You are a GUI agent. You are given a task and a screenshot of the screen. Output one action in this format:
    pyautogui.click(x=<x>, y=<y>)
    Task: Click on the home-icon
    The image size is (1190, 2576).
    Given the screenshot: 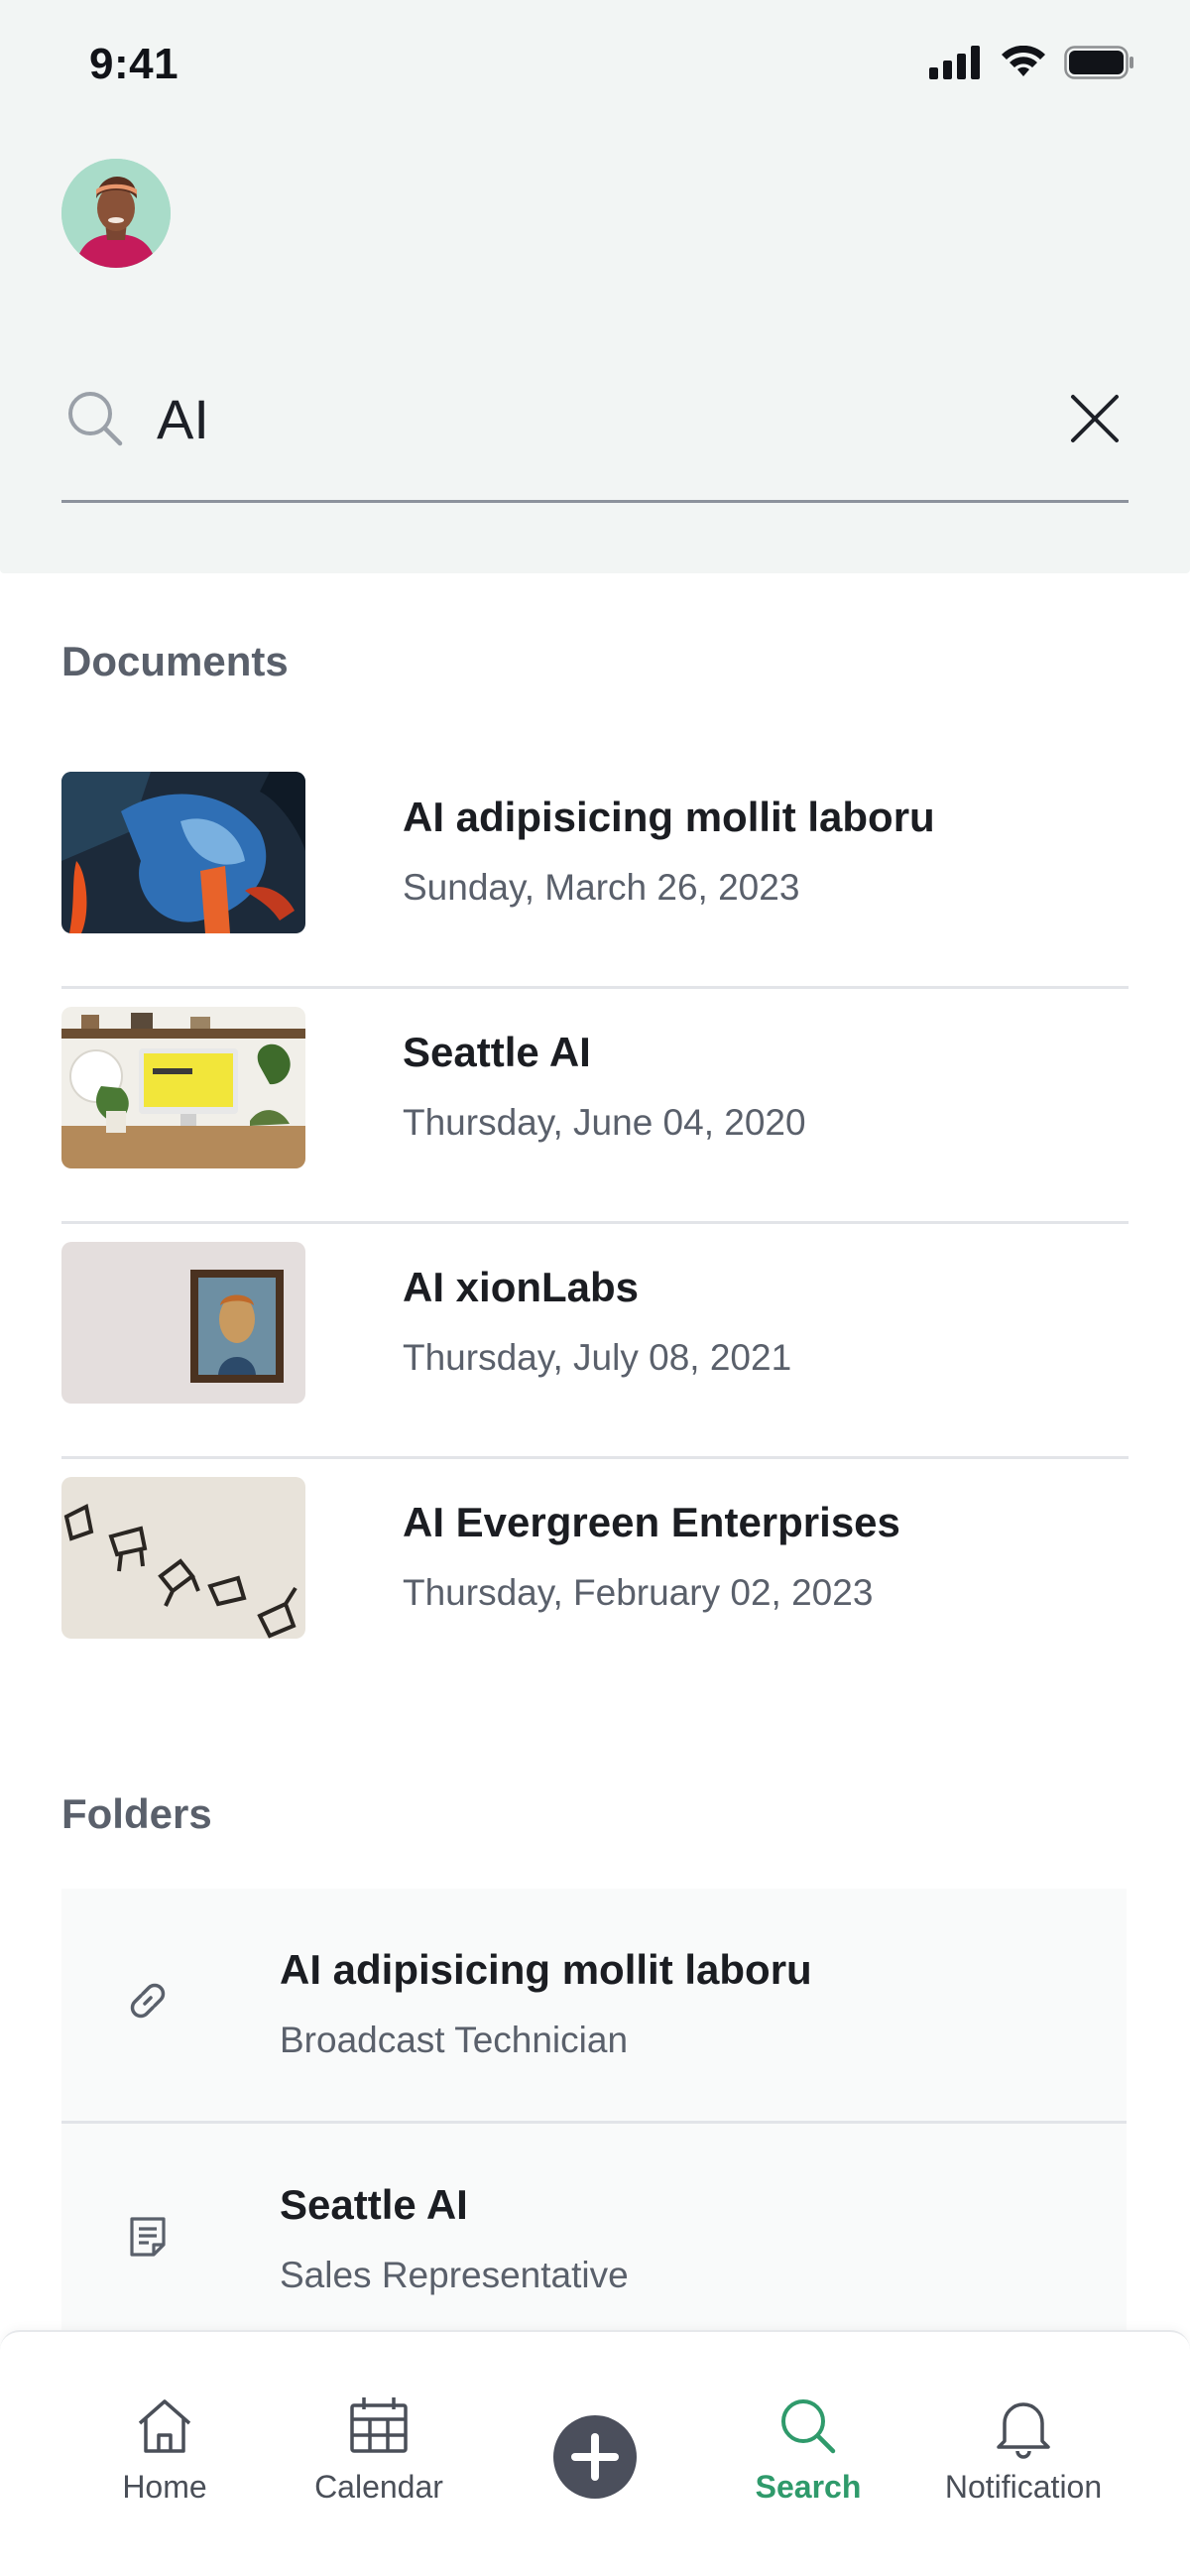 What is the action you would take?
    pyautogui.click(x=164, y=2426)
    